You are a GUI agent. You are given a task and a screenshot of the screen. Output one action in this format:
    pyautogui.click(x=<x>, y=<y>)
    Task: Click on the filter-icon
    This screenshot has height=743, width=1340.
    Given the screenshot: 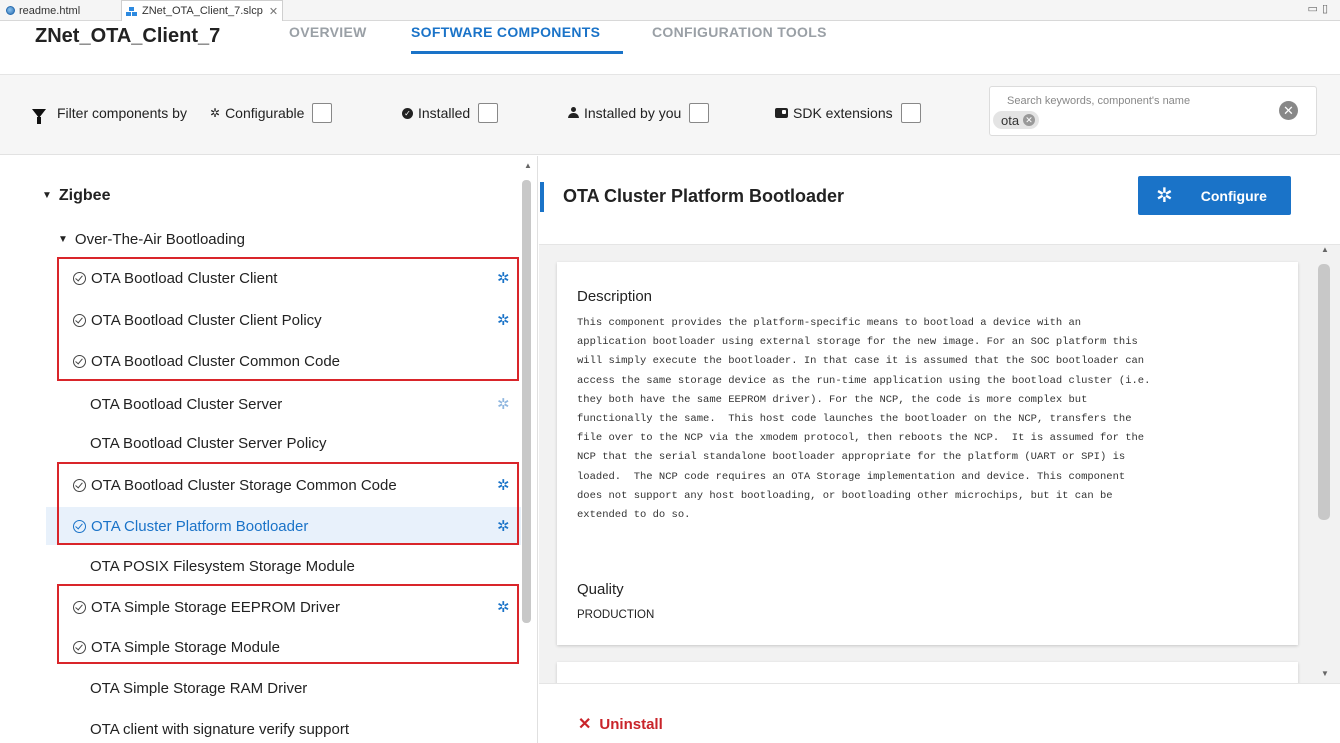 What is the action you would take?
    pyautogui.click(x=39, y=116)
    